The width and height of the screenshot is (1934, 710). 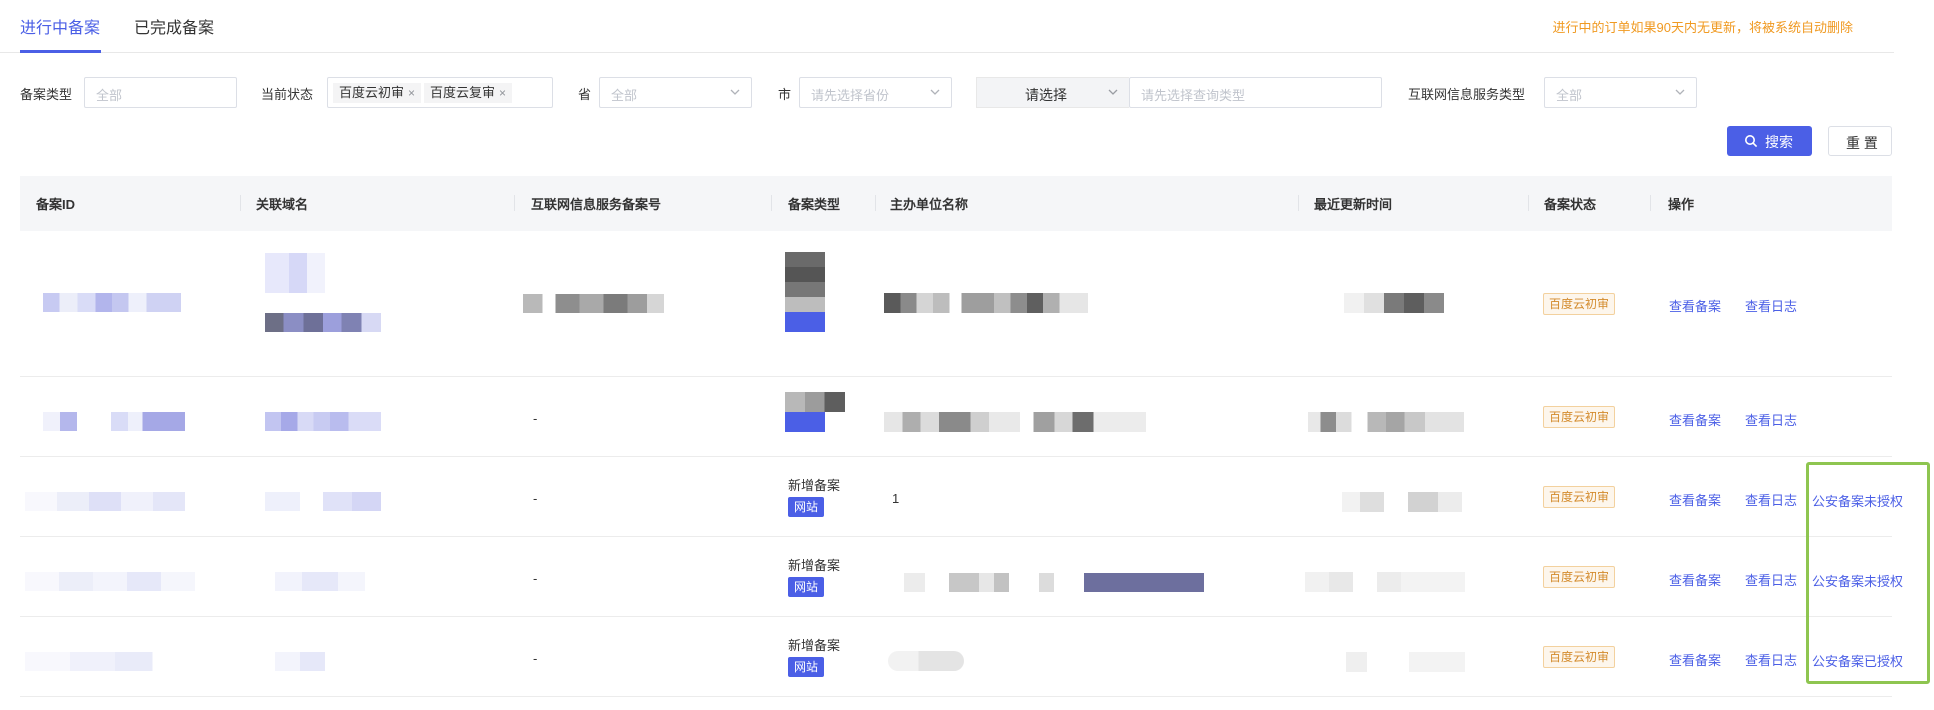 I want to click on query-type-value: 请选择, so click(x=1046, y=95).